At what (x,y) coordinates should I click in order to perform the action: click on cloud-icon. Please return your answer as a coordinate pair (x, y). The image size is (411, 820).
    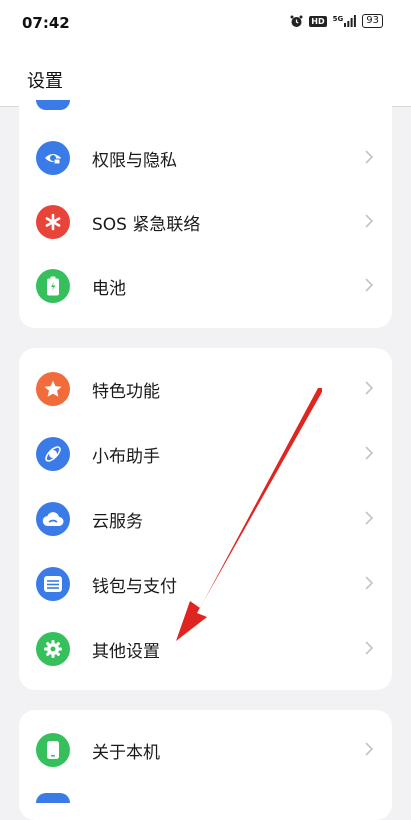
    Looking at the image, I should click on (53, 519).